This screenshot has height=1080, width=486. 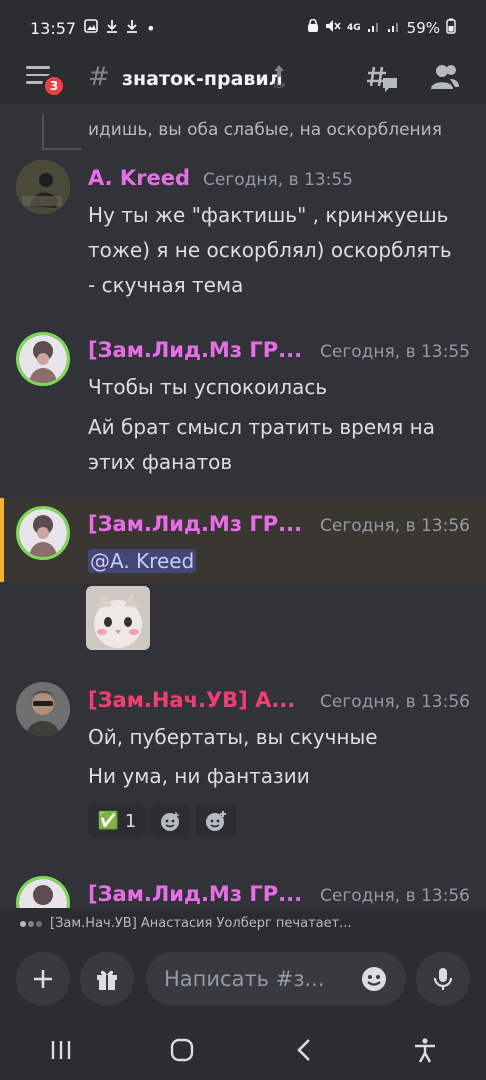 I want to click on back-button, so click(x=304, y=1050).